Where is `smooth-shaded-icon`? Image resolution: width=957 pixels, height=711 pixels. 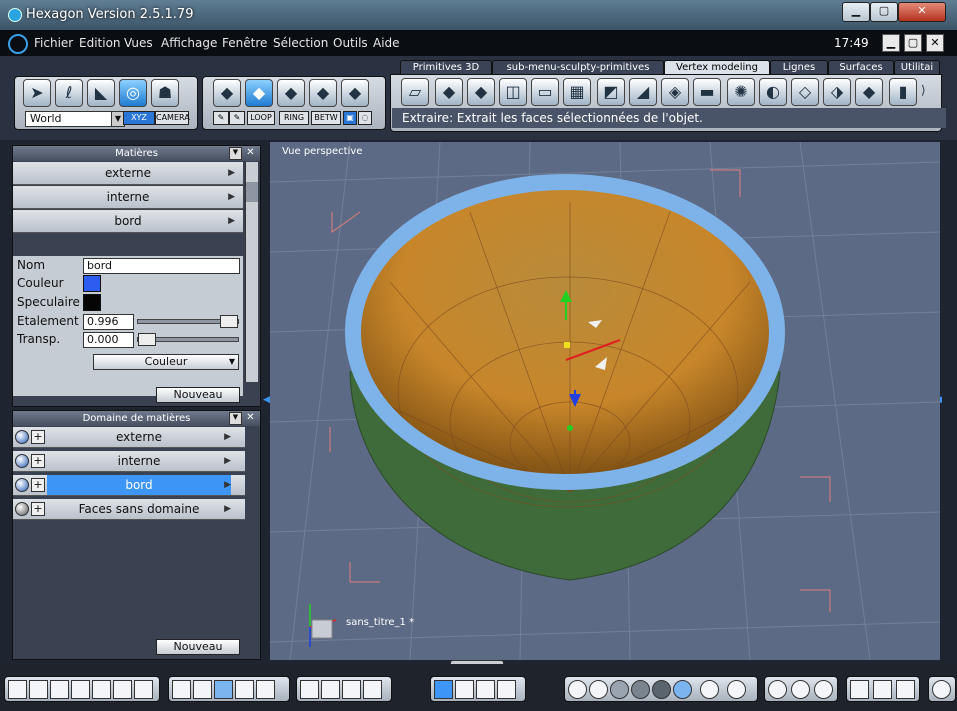
smooth-shaded-icon is located at coordinates (640, 689).